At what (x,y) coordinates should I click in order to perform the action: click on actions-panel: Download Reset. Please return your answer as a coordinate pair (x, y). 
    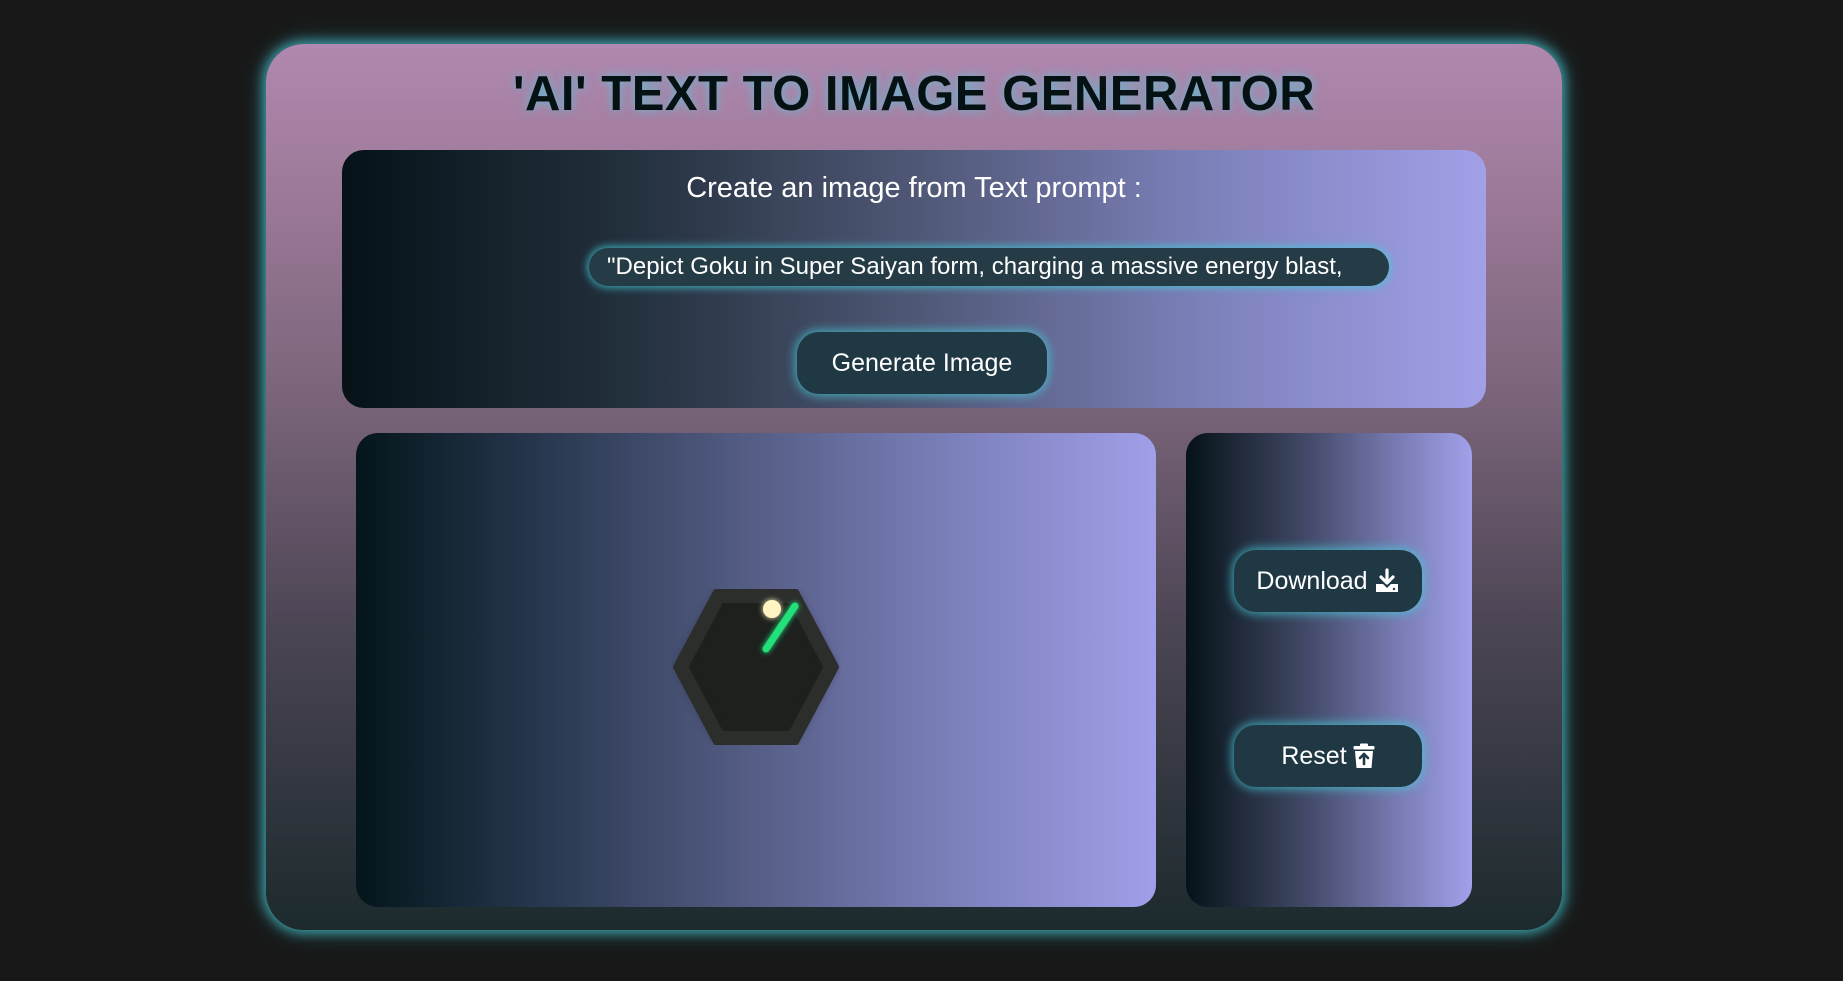
    Looking at the image, I should click on (1329, 670).